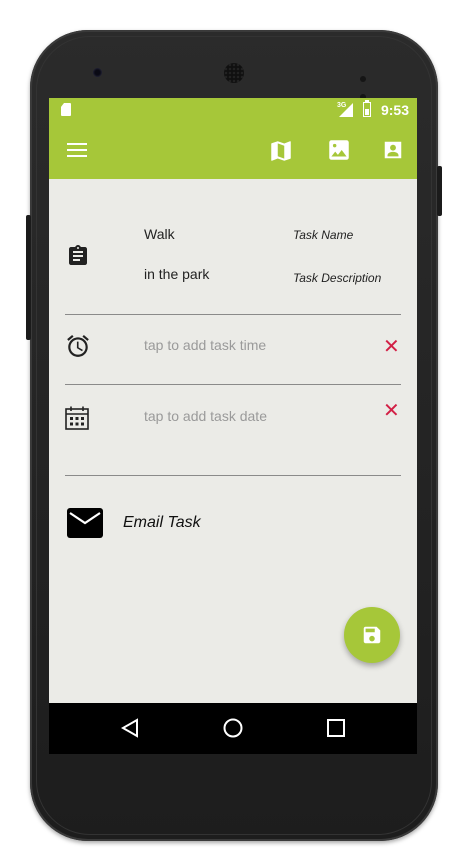 The height and width of the screenshot is (853, 468). What do you see at coordinates (234, 73) in the screenshot?
I see `earpiece-speaker` at bounding box center [234, 73].